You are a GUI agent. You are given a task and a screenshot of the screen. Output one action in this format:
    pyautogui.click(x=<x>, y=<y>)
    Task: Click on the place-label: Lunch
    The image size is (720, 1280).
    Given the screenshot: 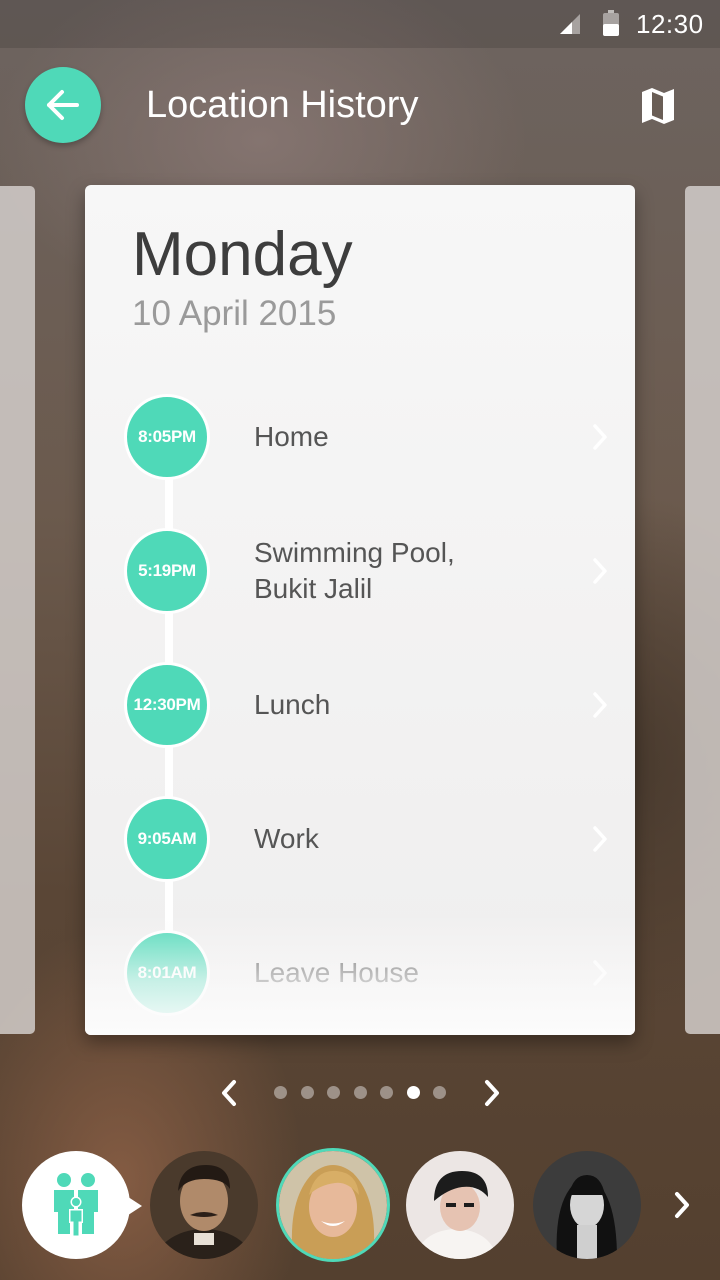 What is the action you would take?
    pyautogui.click(x=292, y=704)
    